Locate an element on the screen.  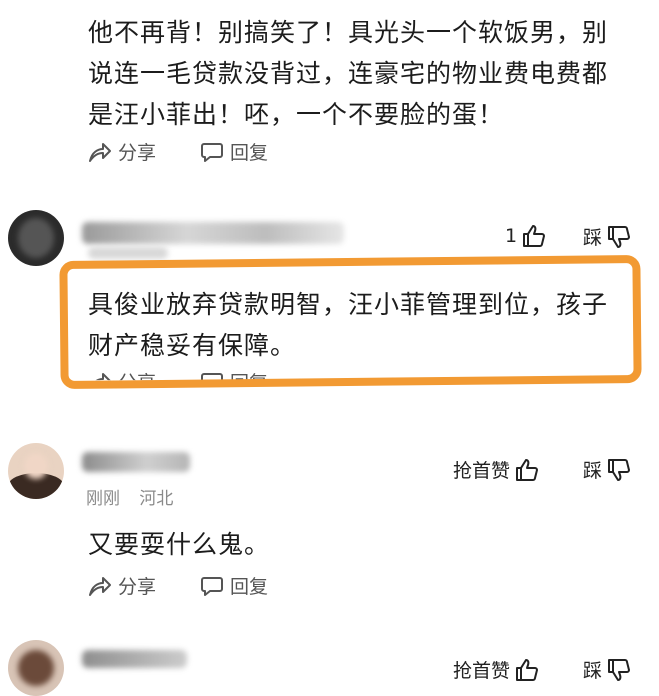
like-count: 1 is located at coordinates (511, 236).